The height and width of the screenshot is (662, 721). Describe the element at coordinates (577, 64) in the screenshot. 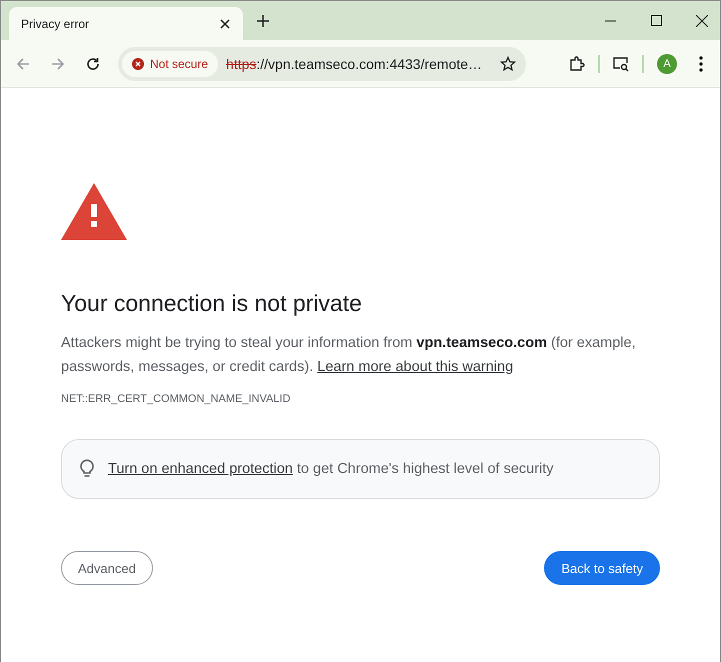

I see `puzzle-icon` at that location.